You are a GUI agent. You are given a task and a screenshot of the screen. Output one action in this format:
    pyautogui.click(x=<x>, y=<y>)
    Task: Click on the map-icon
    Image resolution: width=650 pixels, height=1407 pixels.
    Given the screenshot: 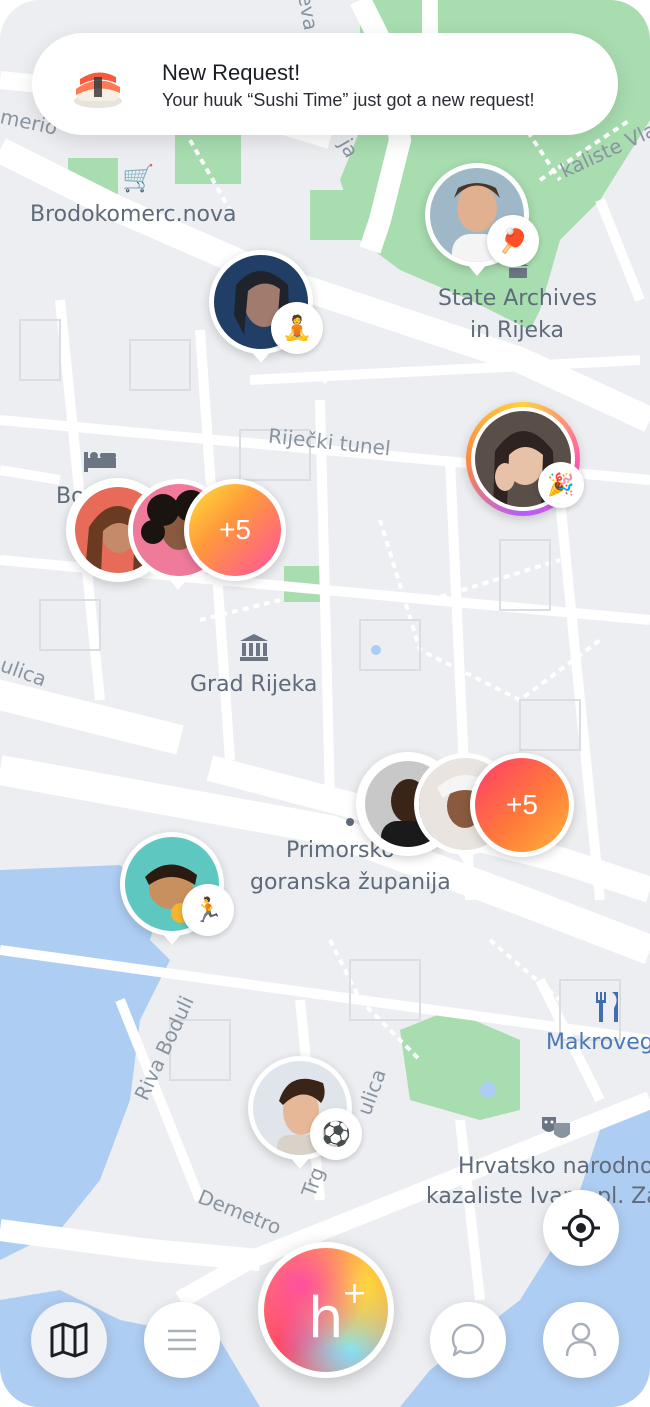 What is the action you would take?
    pyautogui.click(x=69, y=1340)
    